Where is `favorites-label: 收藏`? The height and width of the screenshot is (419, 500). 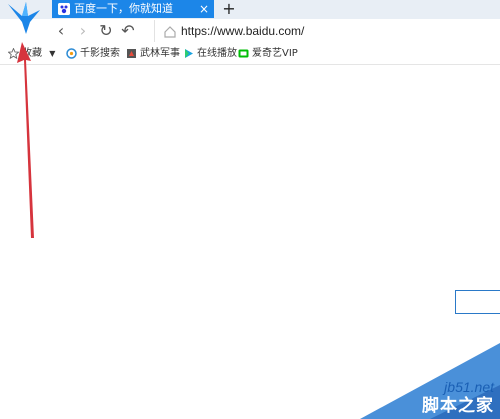 favorites-label: 收藏 is located at coordinates (32, 53).